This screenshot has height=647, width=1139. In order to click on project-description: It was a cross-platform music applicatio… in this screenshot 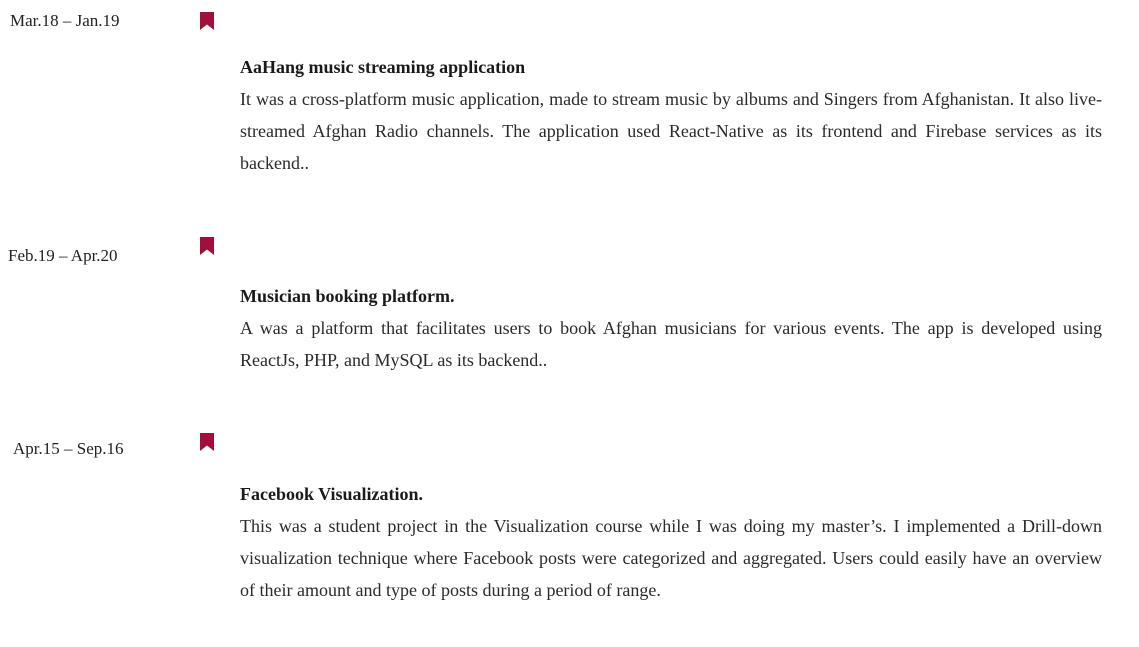, I will do `click(671, 131)`.